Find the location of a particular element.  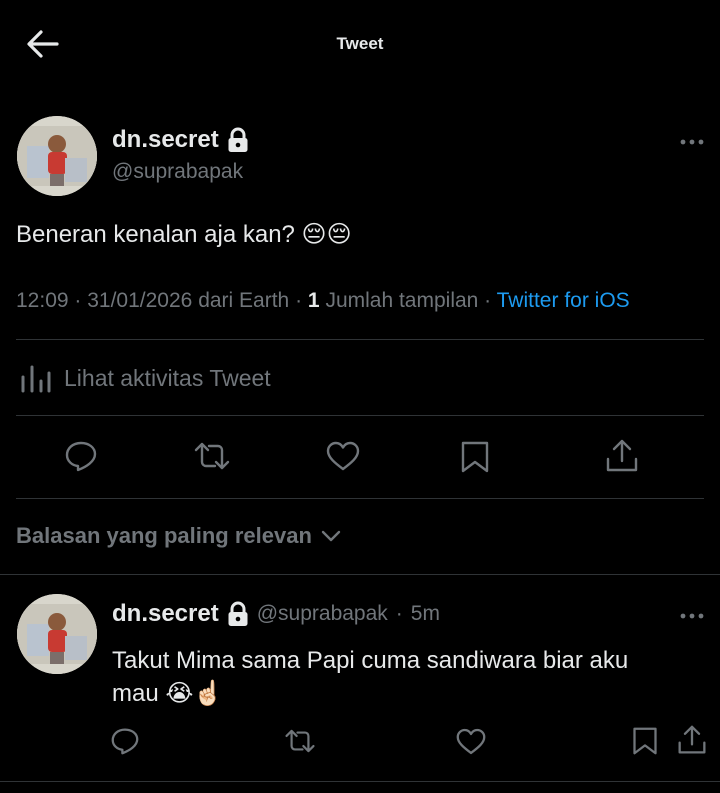

heart-icon is located at coordinates (343, 456).